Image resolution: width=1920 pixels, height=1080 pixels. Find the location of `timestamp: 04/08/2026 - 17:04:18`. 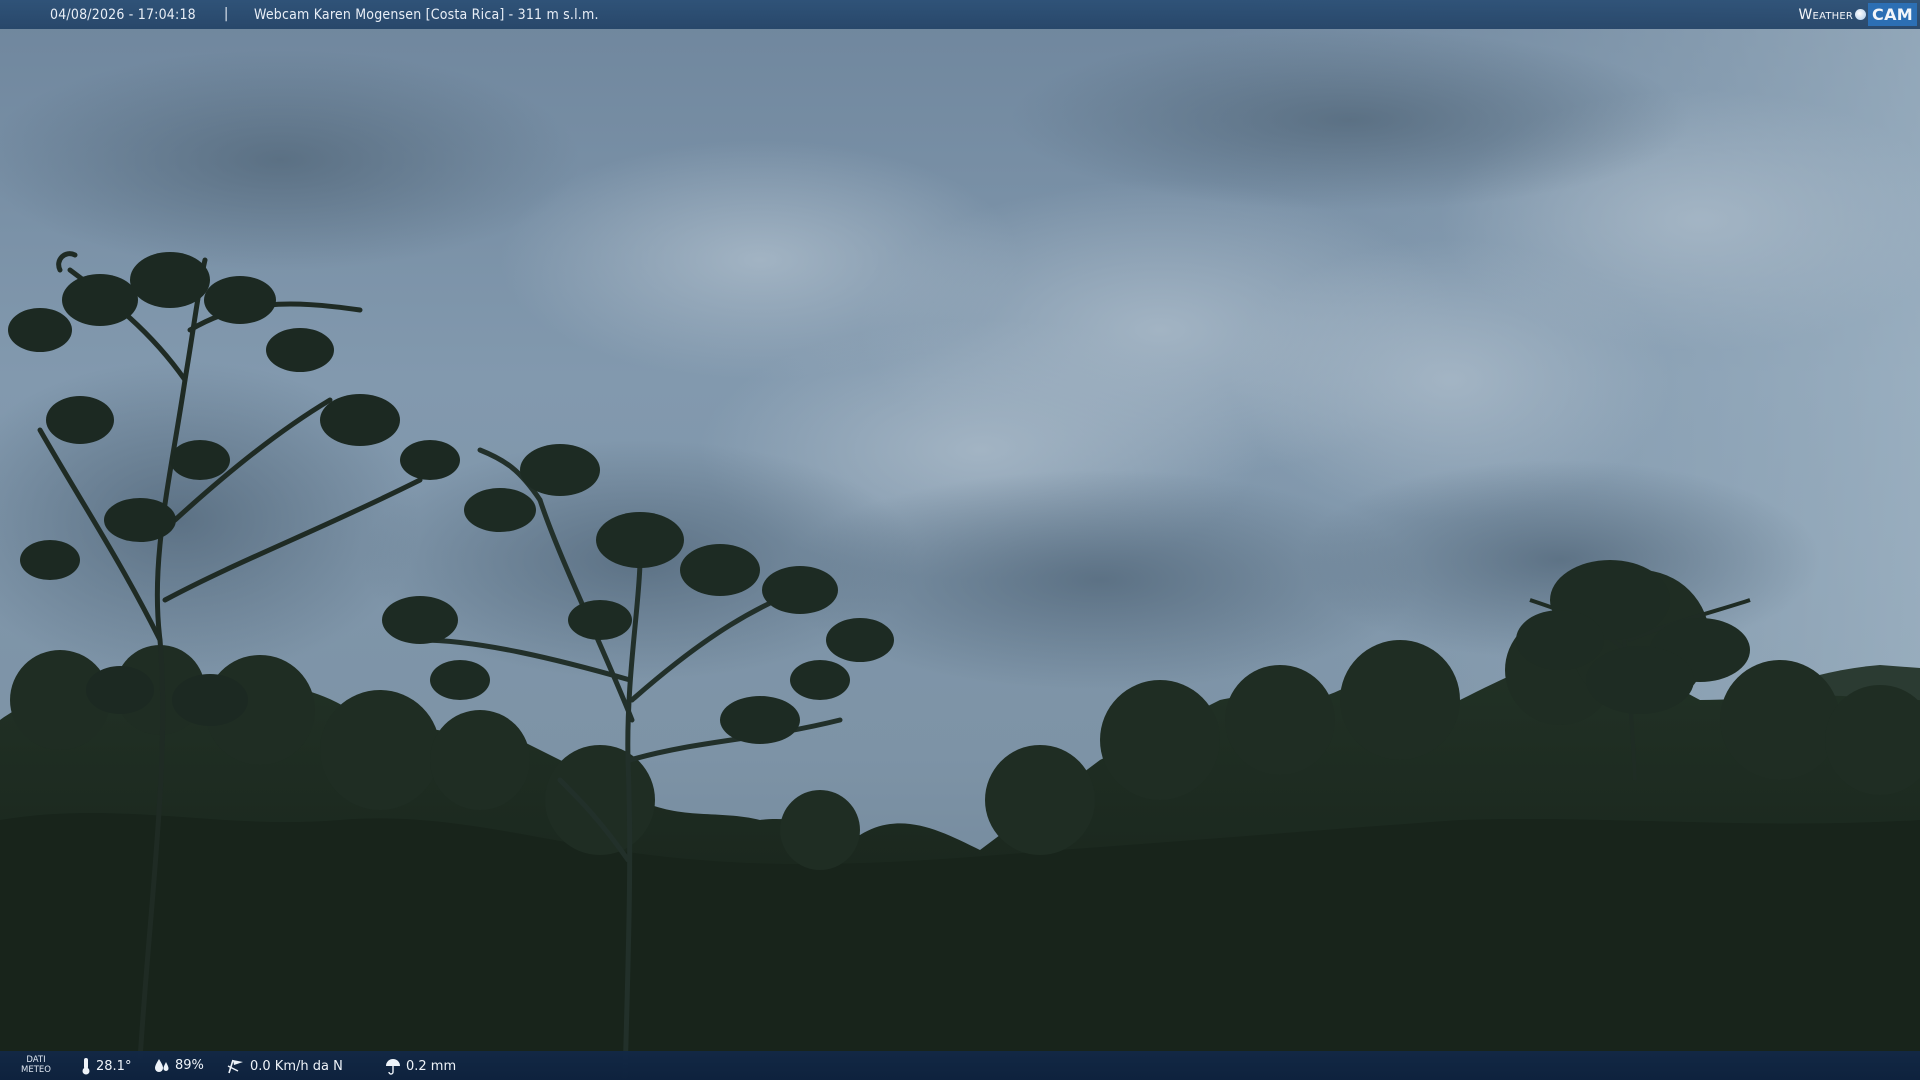

timestamp: 04/08/2026 - 17:04:18 is located at coordinates (123, 15).